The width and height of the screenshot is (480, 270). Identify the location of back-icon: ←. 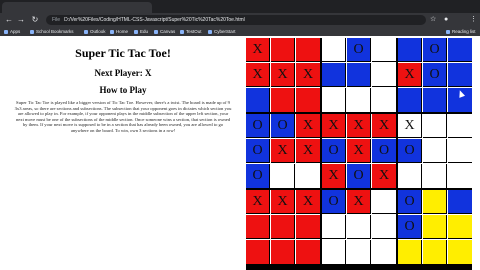
(9, 20).